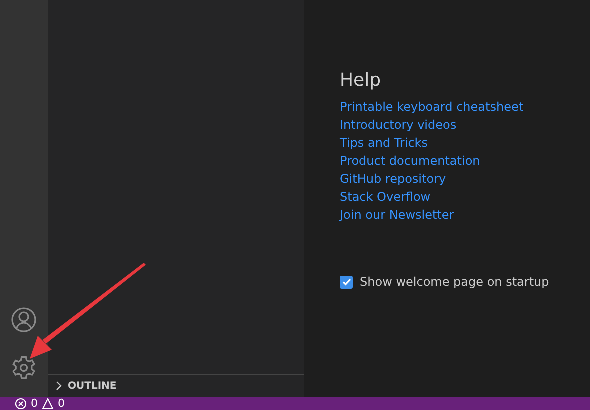 The width and height of the screenshot is (590, 410). Describe the element at coordinates (48, 404) in the screenshot. I see `warning-icon` at that location.